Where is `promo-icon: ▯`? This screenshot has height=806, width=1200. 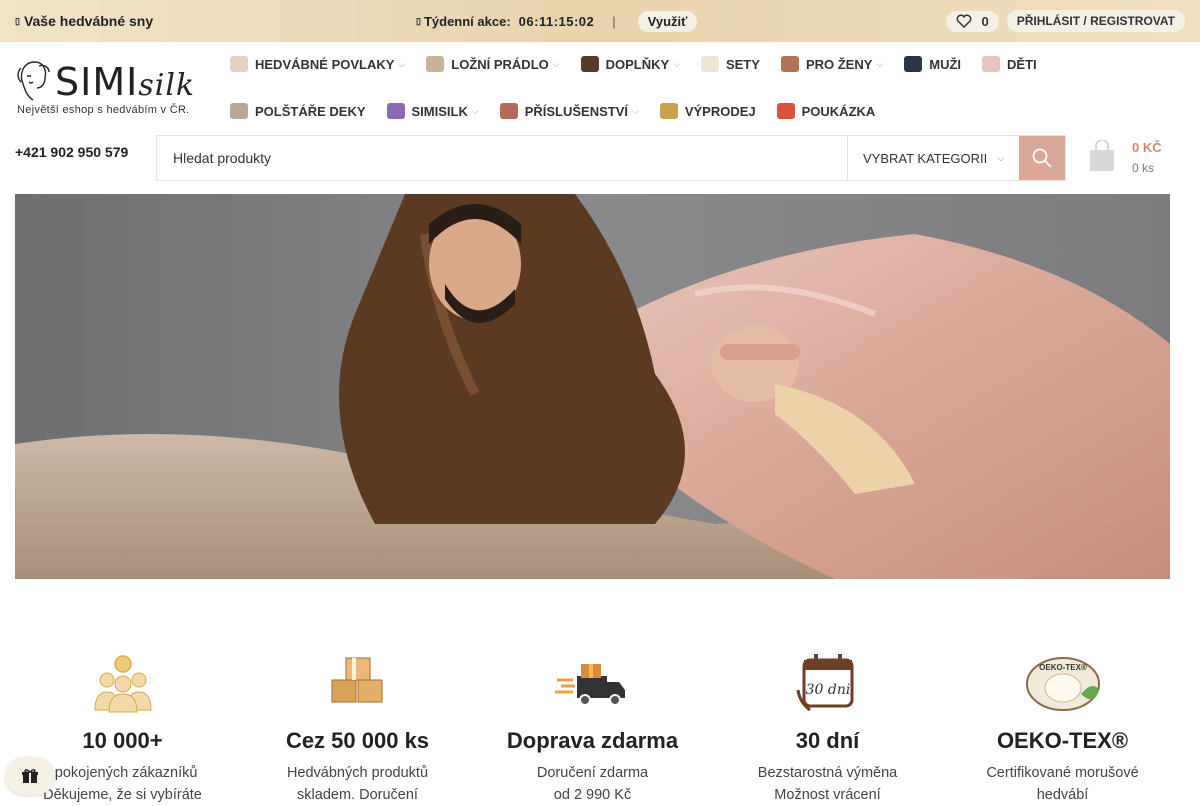
promo-icon: ▯ is located at coordinates (17, 20).